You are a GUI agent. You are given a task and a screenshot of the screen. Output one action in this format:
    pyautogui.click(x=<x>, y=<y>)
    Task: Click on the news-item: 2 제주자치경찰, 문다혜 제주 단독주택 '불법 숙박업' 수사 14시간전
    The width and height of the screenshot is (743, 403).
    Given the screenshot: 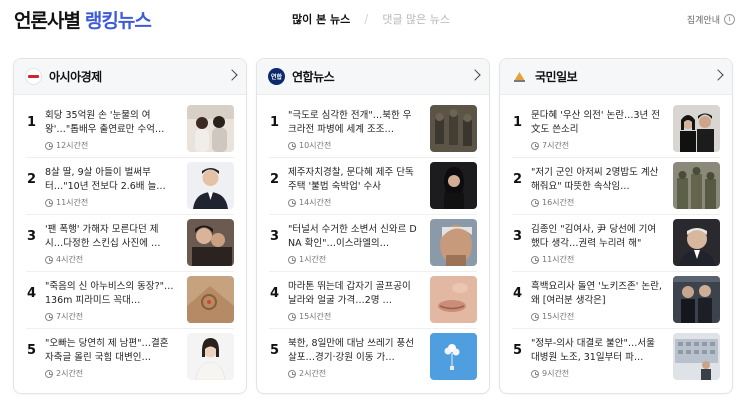 What is the action you would take?
    pyautogui.click(x=373, y=187)
    